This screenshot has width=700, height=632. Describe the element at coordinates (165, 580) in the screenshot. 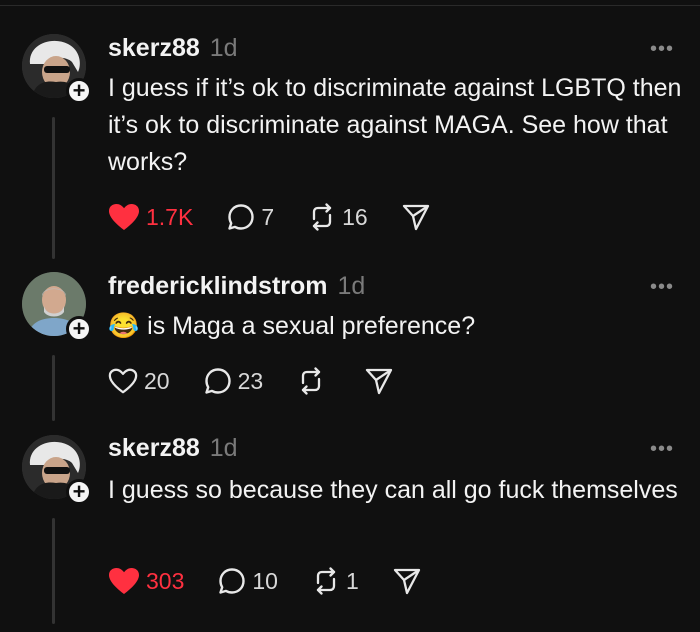

I see `like-count: 303` at that location.